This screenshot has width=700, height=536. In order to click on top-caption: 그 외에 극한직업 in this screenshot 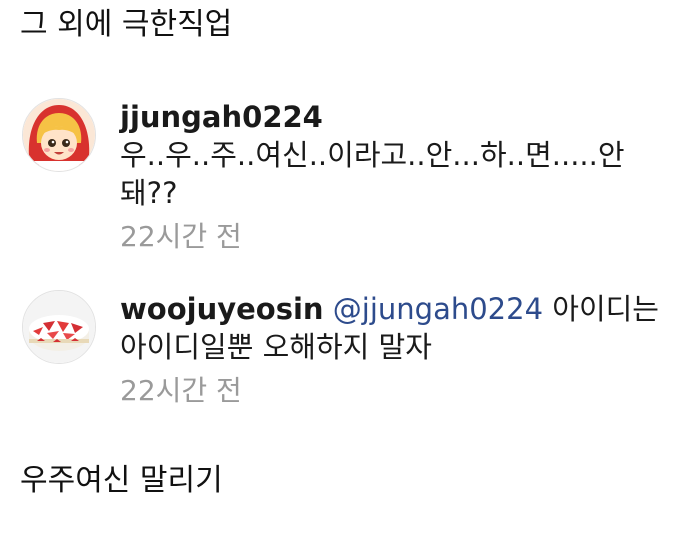, I will do `click(126, 24)`.